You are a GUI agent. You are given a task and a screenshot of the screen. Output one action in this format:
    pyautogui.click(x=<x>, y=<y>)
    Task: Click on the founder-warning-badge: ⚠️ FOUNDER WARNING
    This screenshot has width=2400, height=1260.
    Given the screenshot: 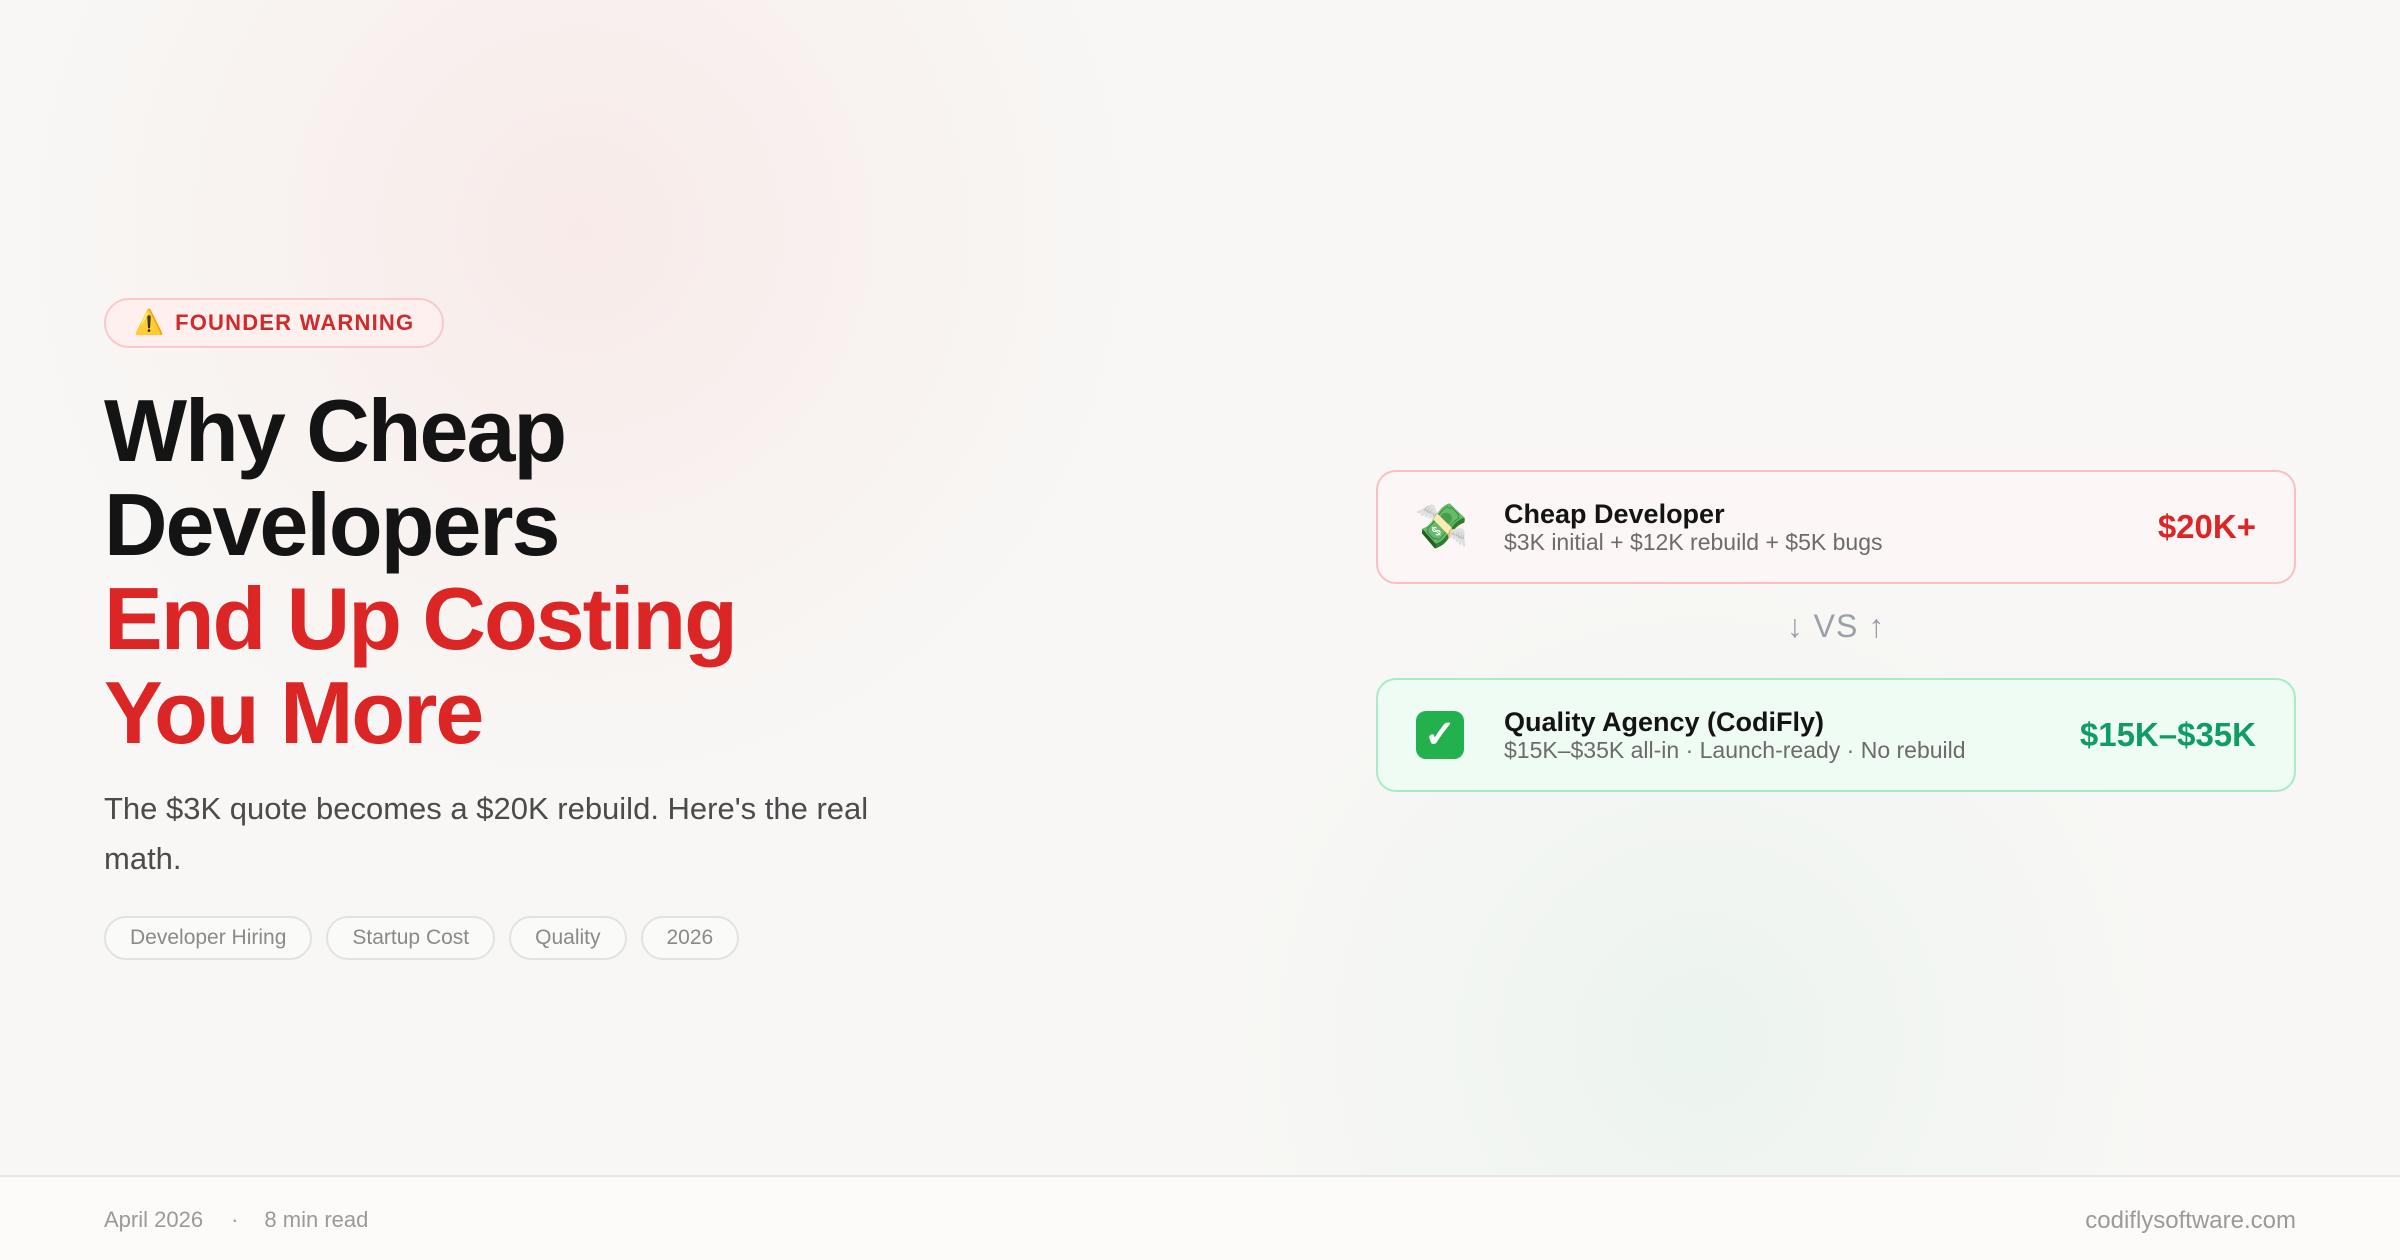 What is the action you would take?
    pyautogui.click(x=274, y=323)
    